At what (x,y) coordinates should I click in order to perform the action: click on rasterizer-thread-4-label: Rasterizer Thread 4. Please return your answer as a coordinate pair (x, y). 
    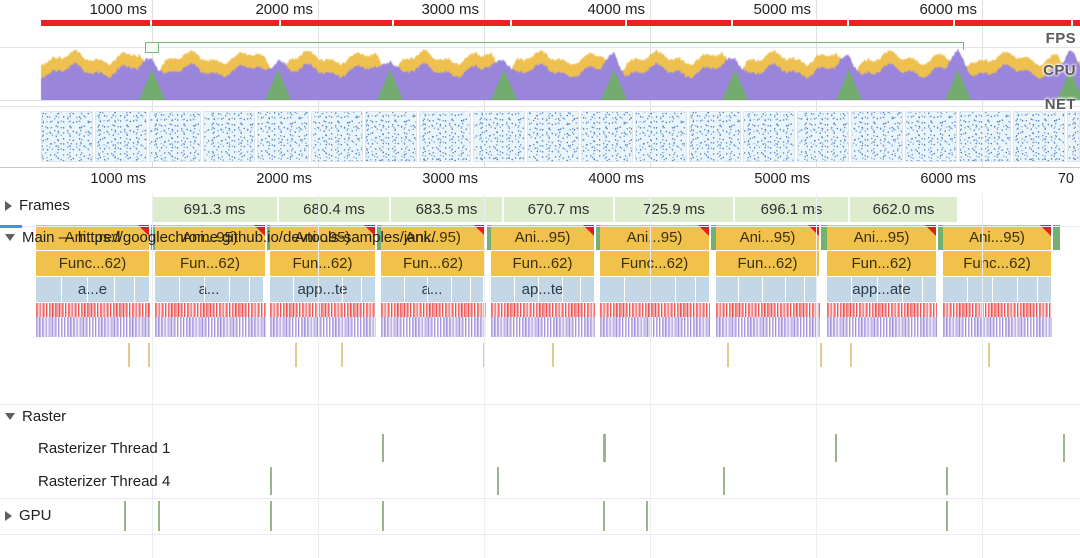
    Looking at the image, I should click on (85, 481).